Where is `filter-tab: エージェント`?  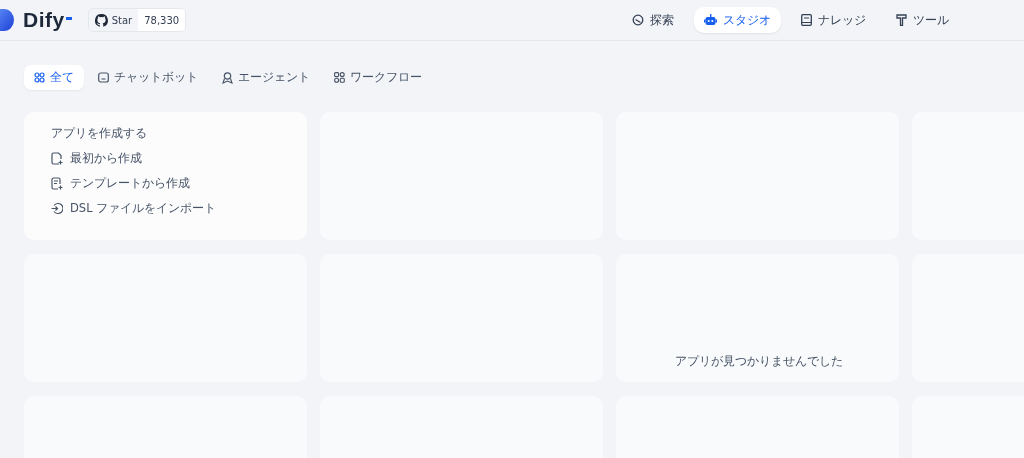 filter-tab: エージェント is located at coordinates (266, 77).